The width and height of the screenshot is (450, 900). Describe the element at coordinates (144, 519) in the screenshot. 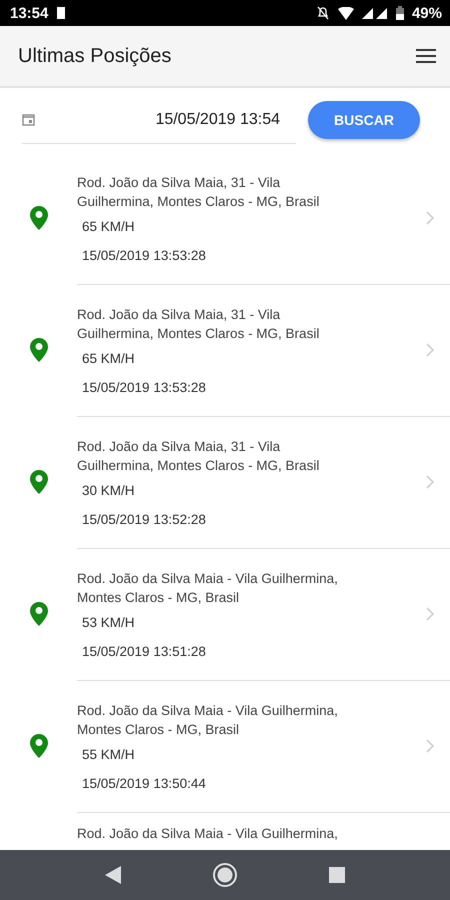

I see `timestamp-text: 15/05/2019 13:52:28` at that location.